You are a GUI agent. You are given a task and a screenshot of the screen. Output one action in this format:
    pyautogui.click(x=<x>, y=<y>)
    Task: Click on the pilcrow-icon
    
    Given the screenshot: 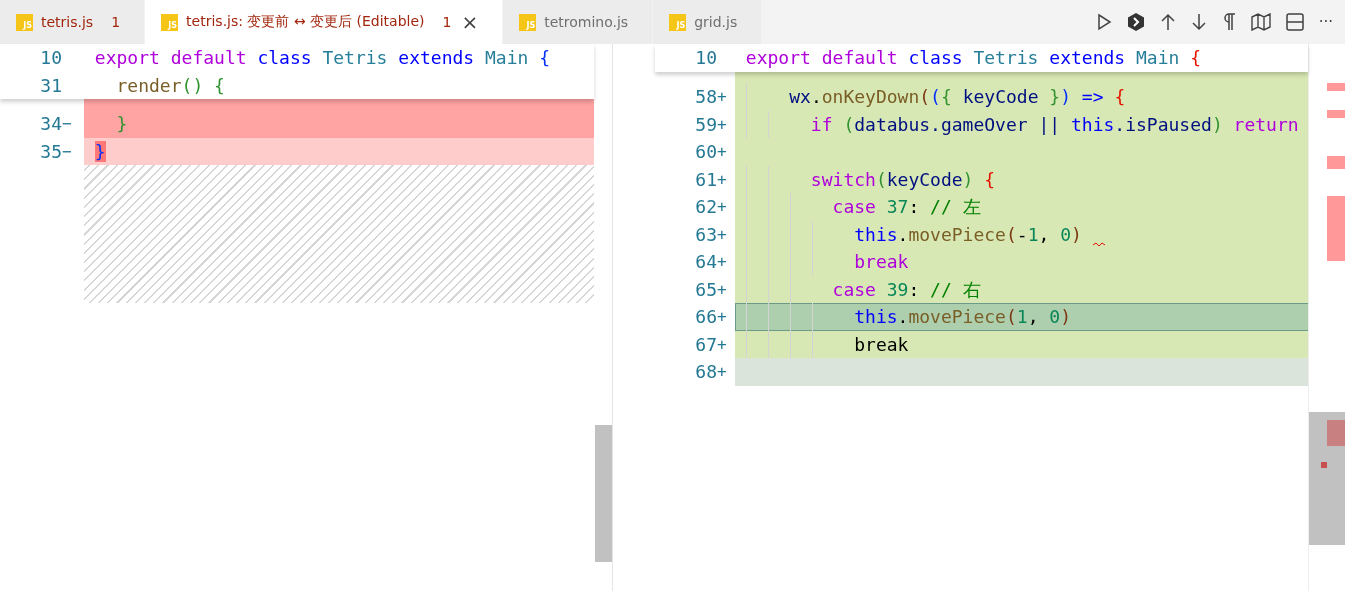 What is the action you would take?
    pyautogui.click(x=1228, y=22)
    